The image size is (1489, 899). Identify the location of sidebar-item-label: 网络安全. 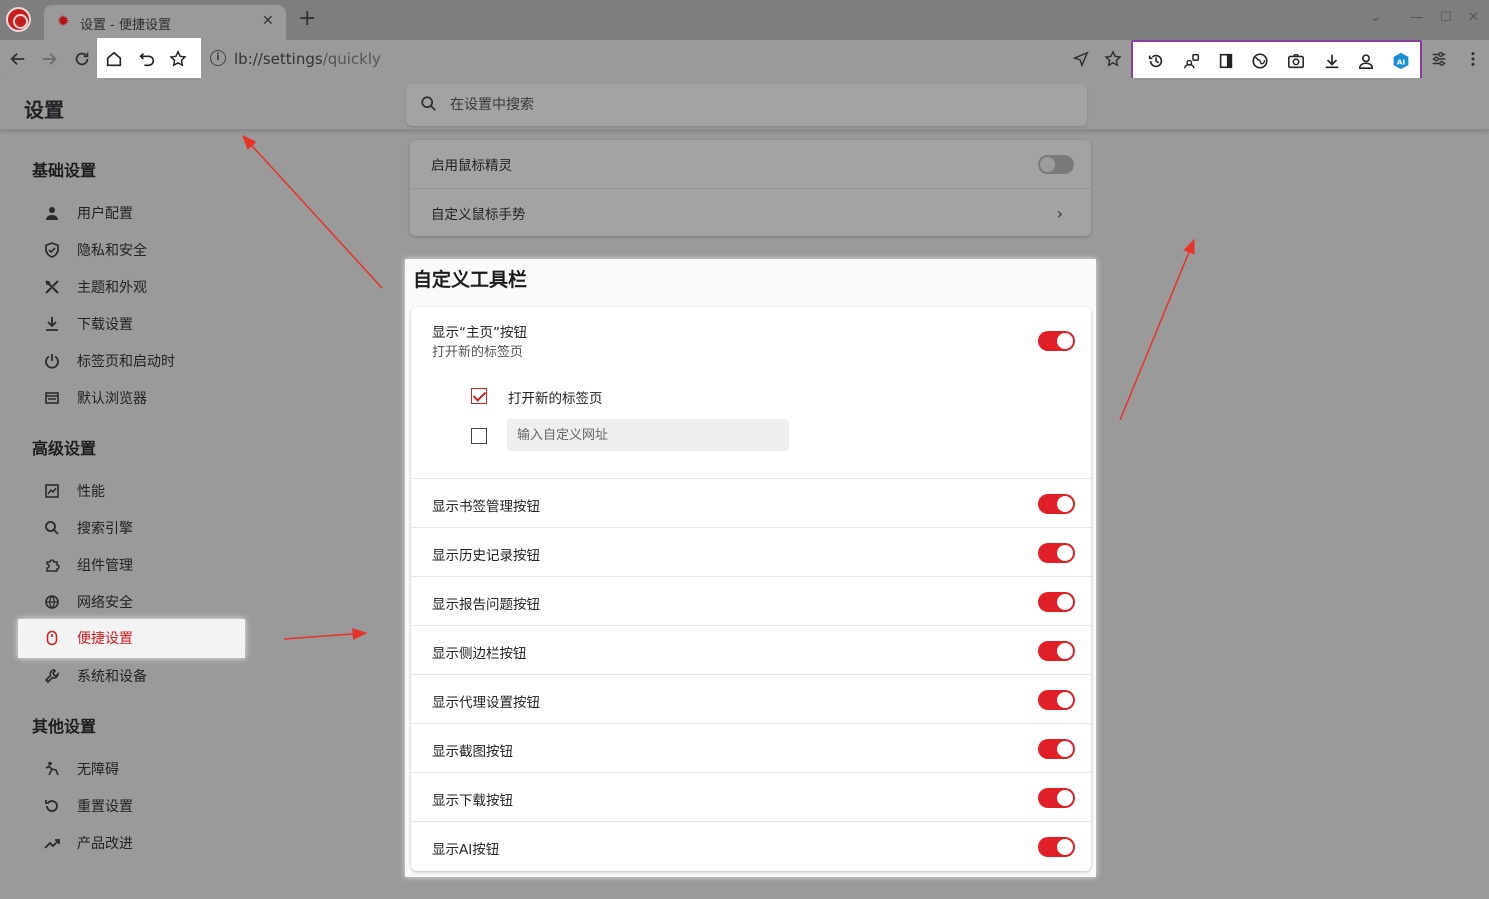
(105, 603).